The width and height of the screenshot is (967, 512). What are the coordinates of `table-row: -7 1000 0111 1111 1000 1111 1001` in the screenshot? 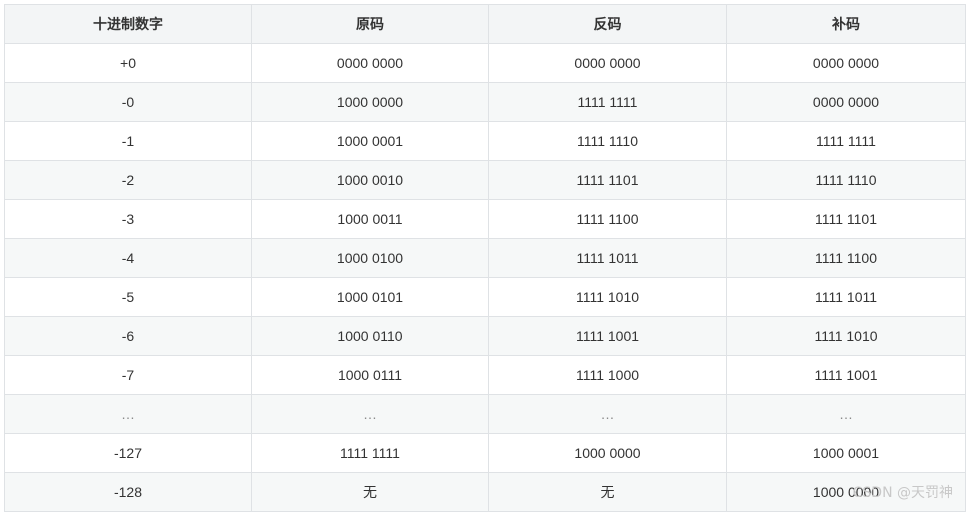 It's located at (485, 375).